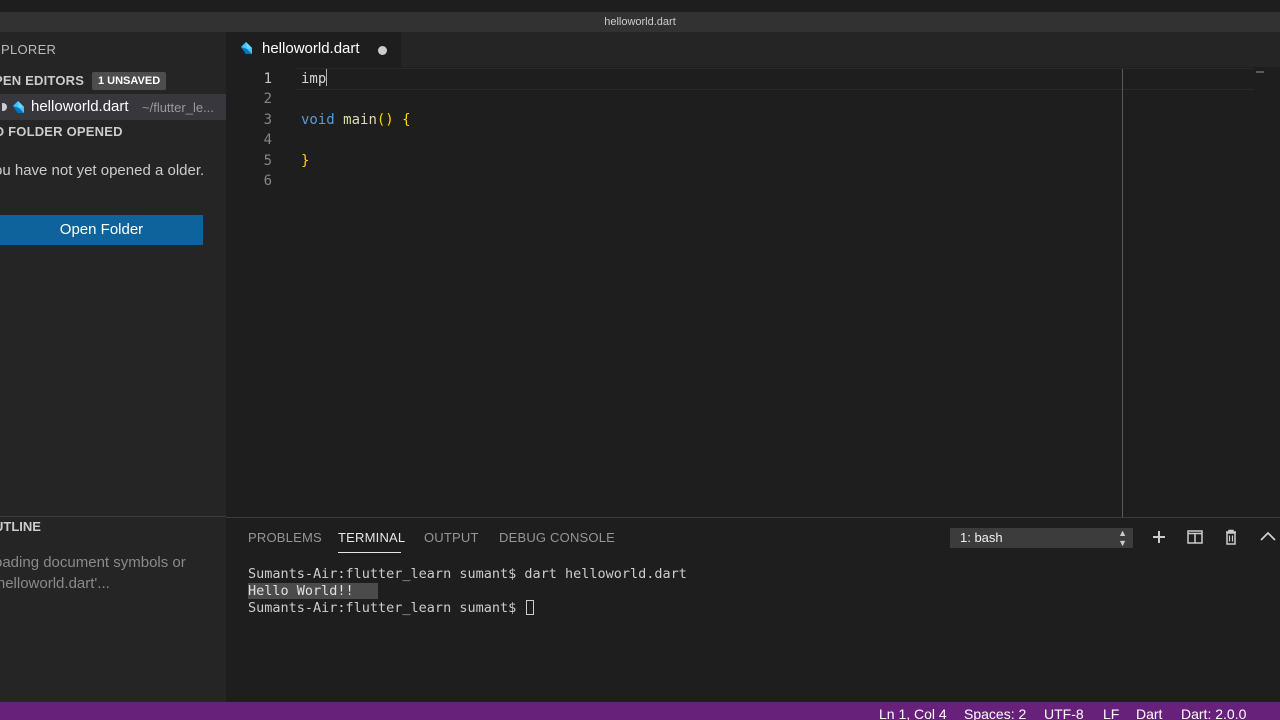 Image resolution: width=1280 pixels, height=720 pixels. What do you see at coordinates (318, 120) in the screenshot?
I see `keyword: void` at bounding box center [318, 120].